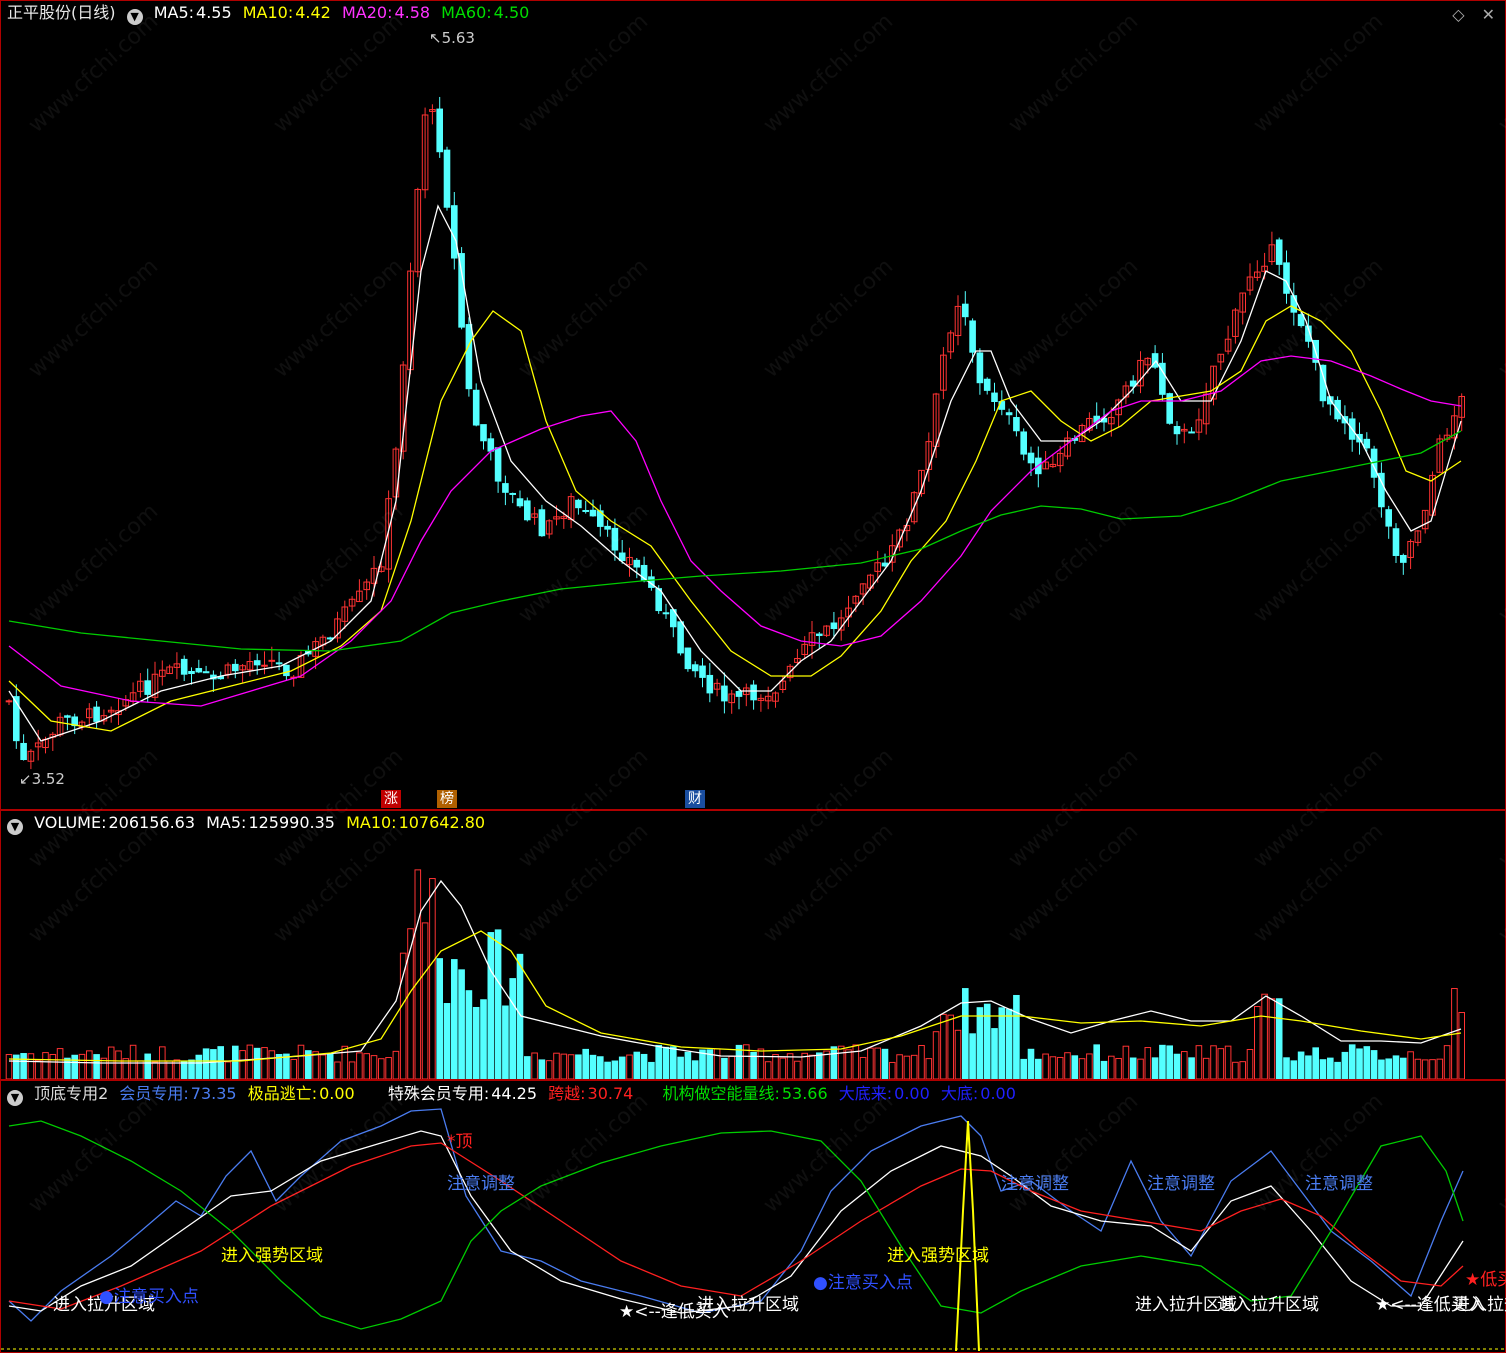  Describe the element at coordinates (447, 799) in the screenshot. I see `ranking-tag: 榜` at that location.